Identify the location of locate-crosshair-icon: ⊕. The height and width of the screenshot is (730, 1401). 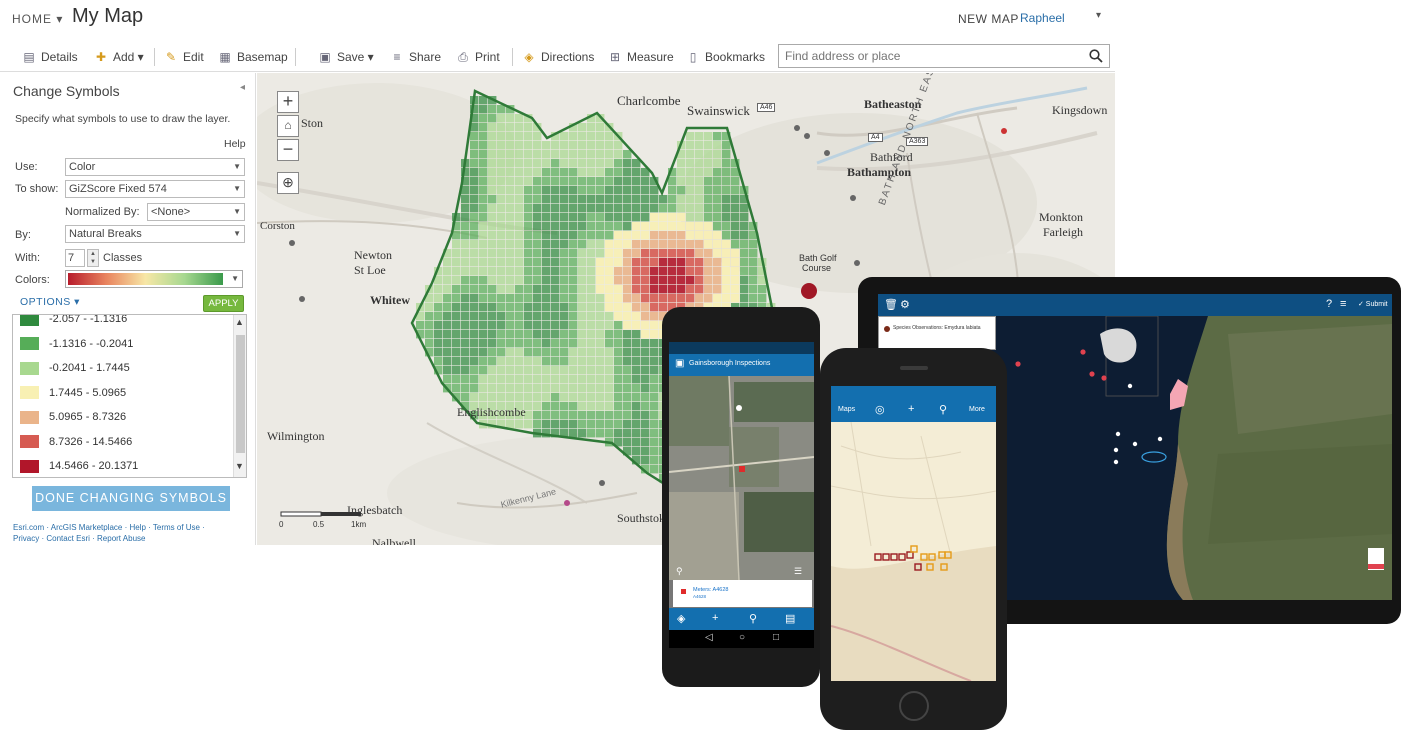
(288, 182).